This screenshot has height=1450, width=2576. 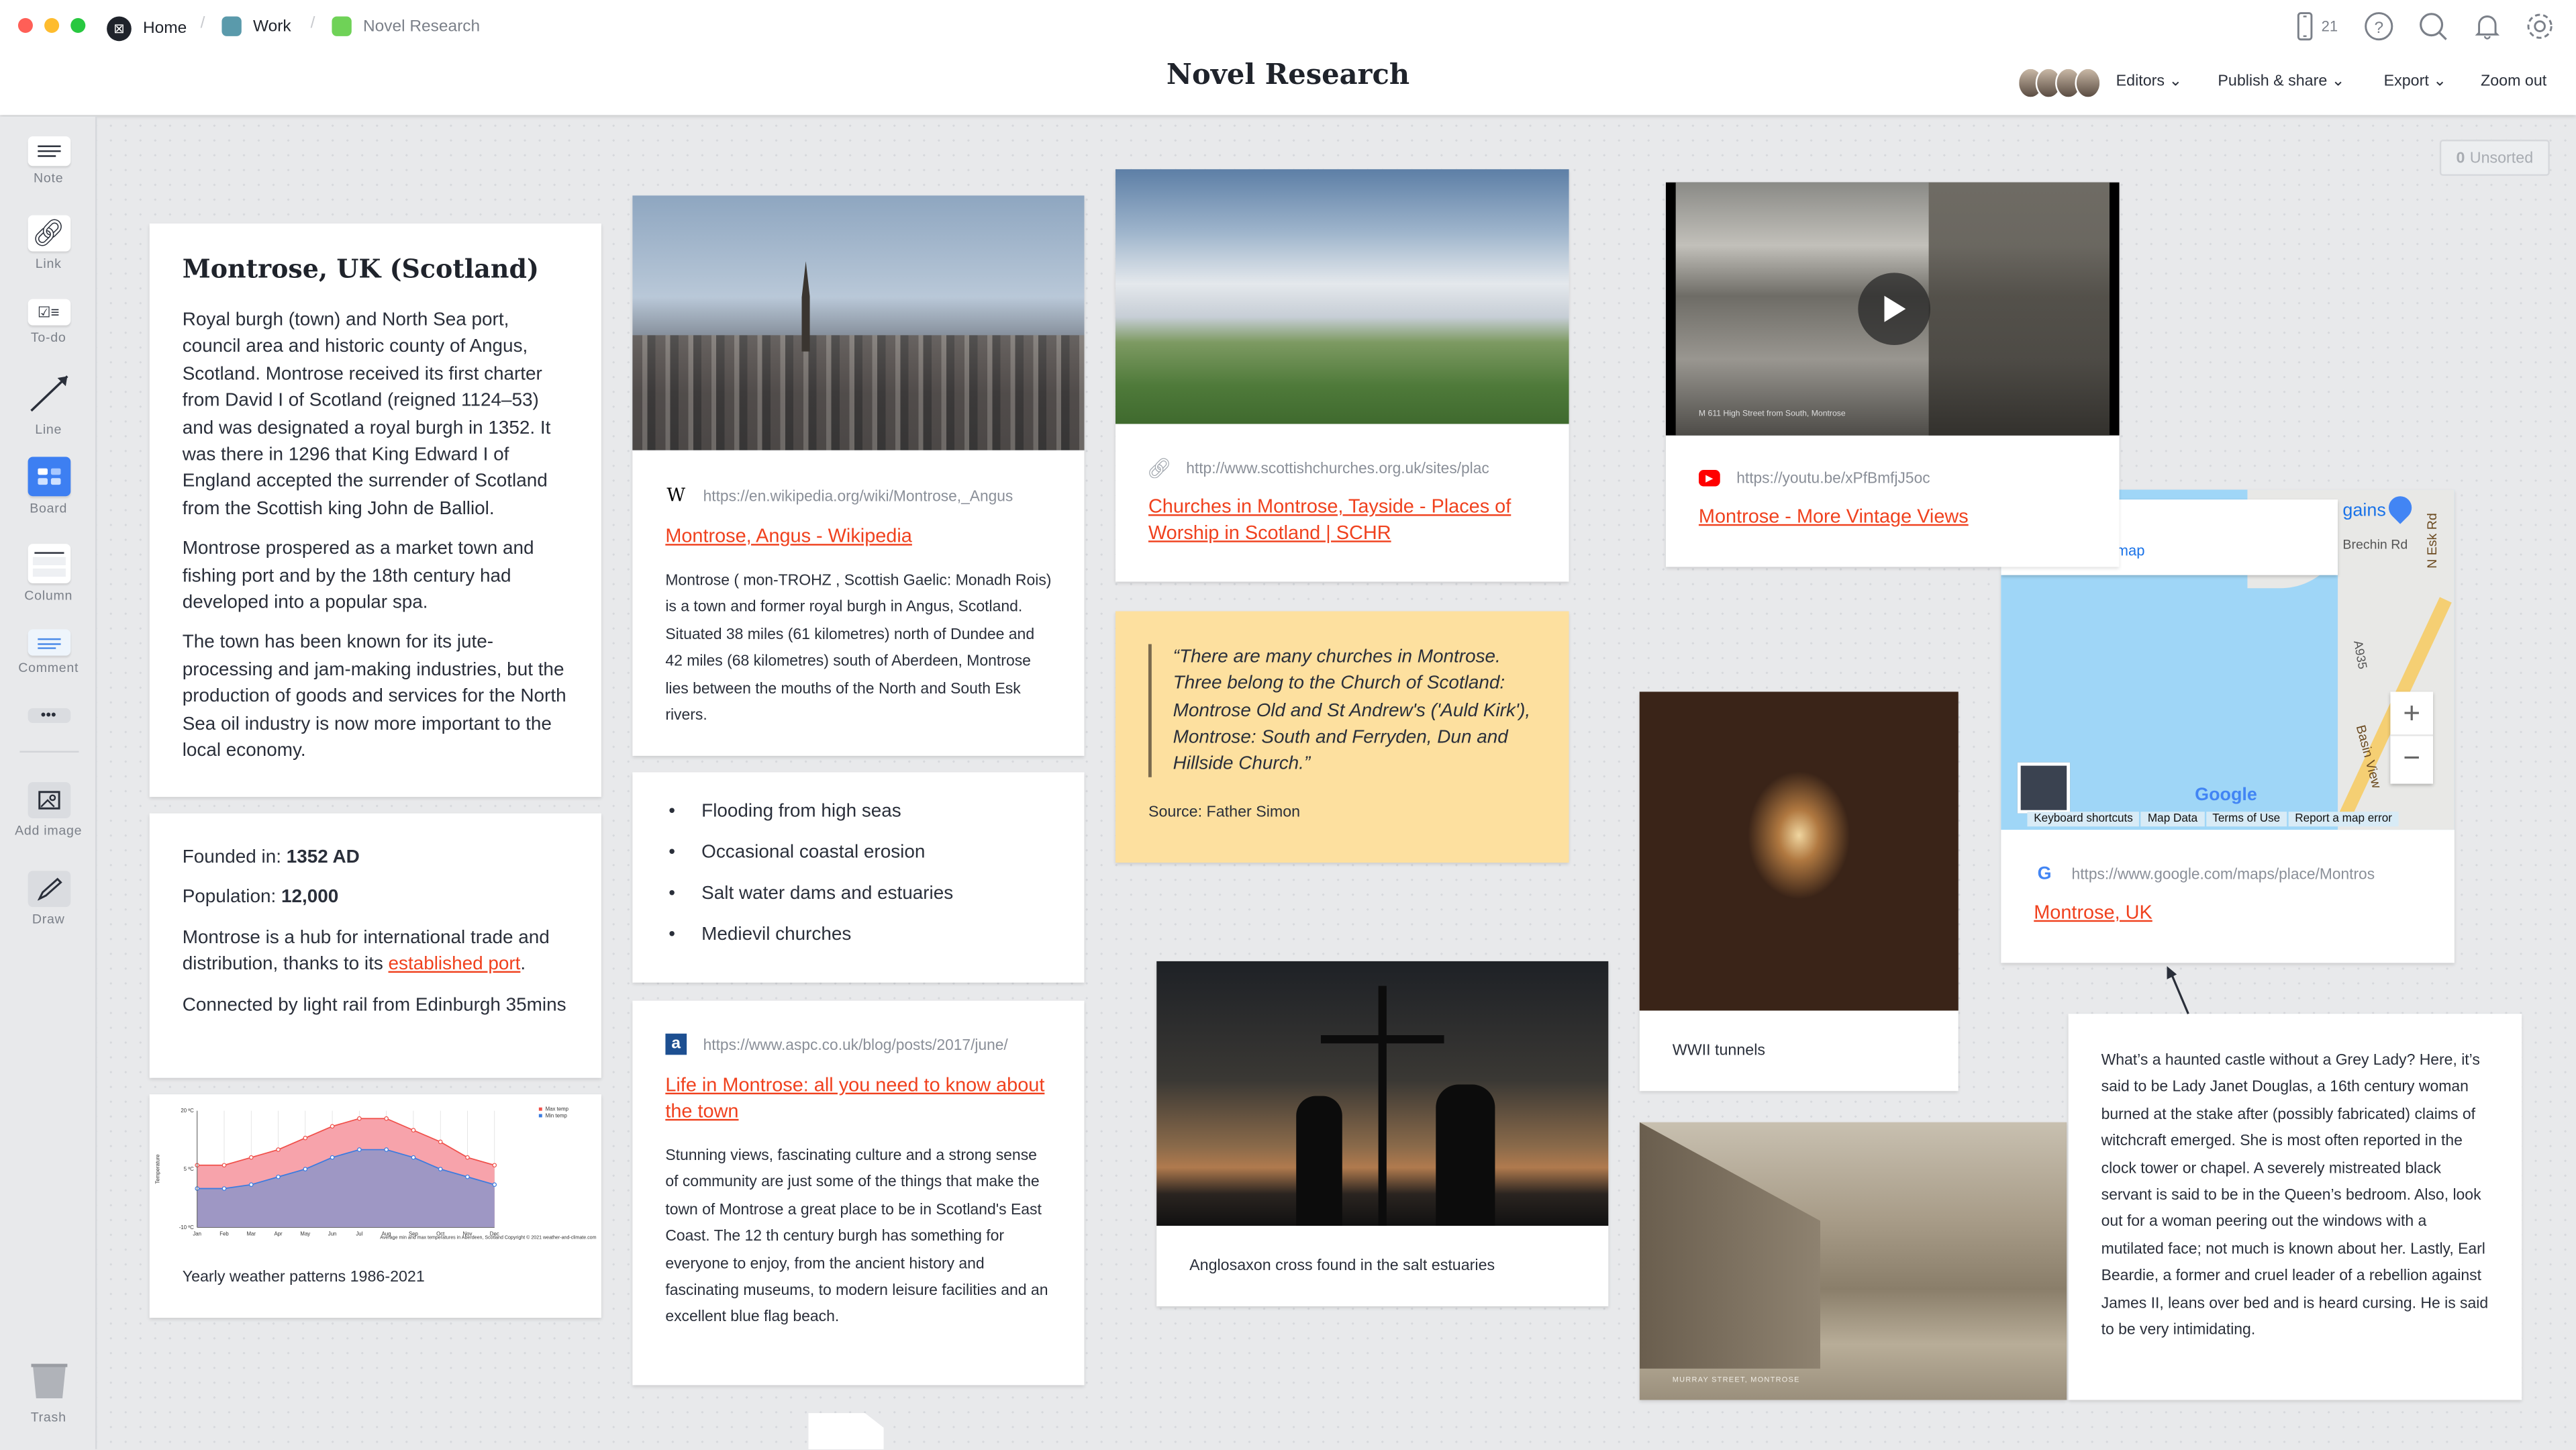 What do you see at coordinates (48, 899) in the screenshot?
I see `tool-draw: Draw` at bounding box center [48, 899].